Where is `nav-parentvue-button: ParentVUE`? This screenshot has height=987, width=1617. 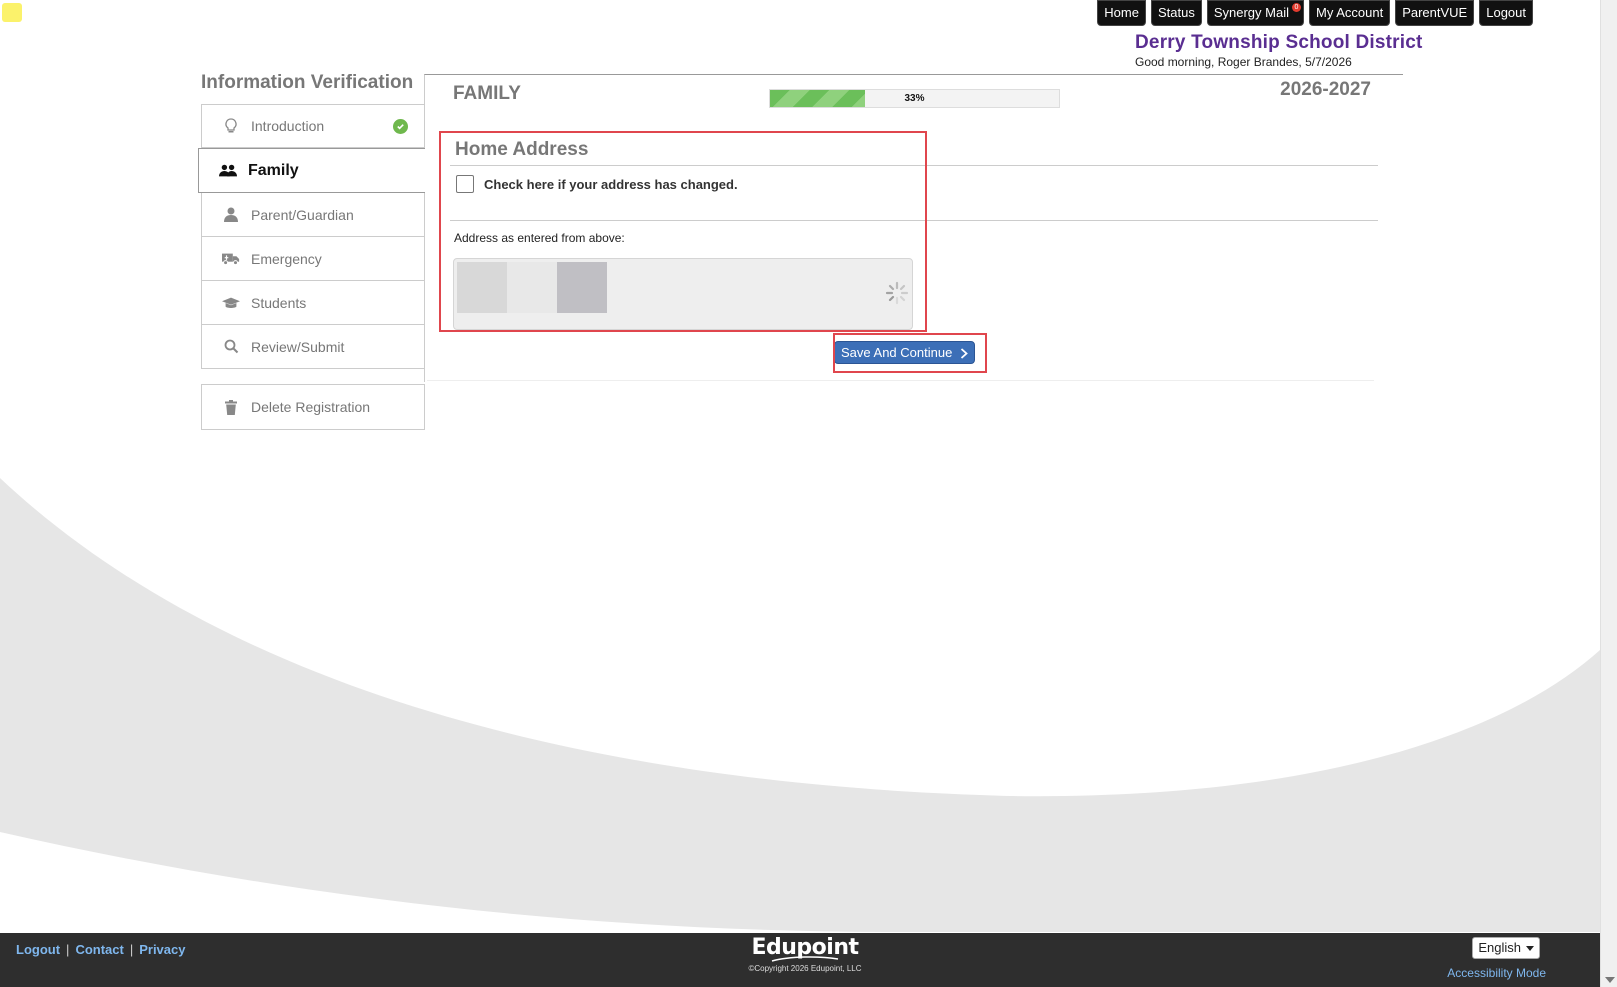 nav-parentvue-button: ParentVUE is located at coordinates (1435, 13).